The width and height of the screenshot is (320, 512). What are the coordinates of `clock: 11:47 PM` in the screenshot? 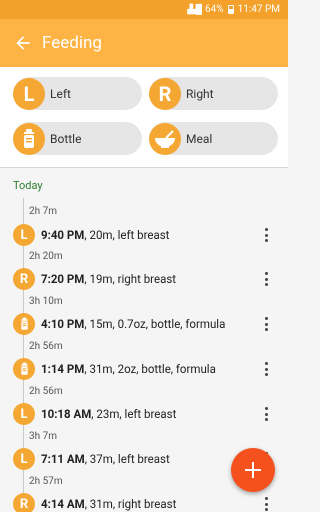 It's located at (258, 9).